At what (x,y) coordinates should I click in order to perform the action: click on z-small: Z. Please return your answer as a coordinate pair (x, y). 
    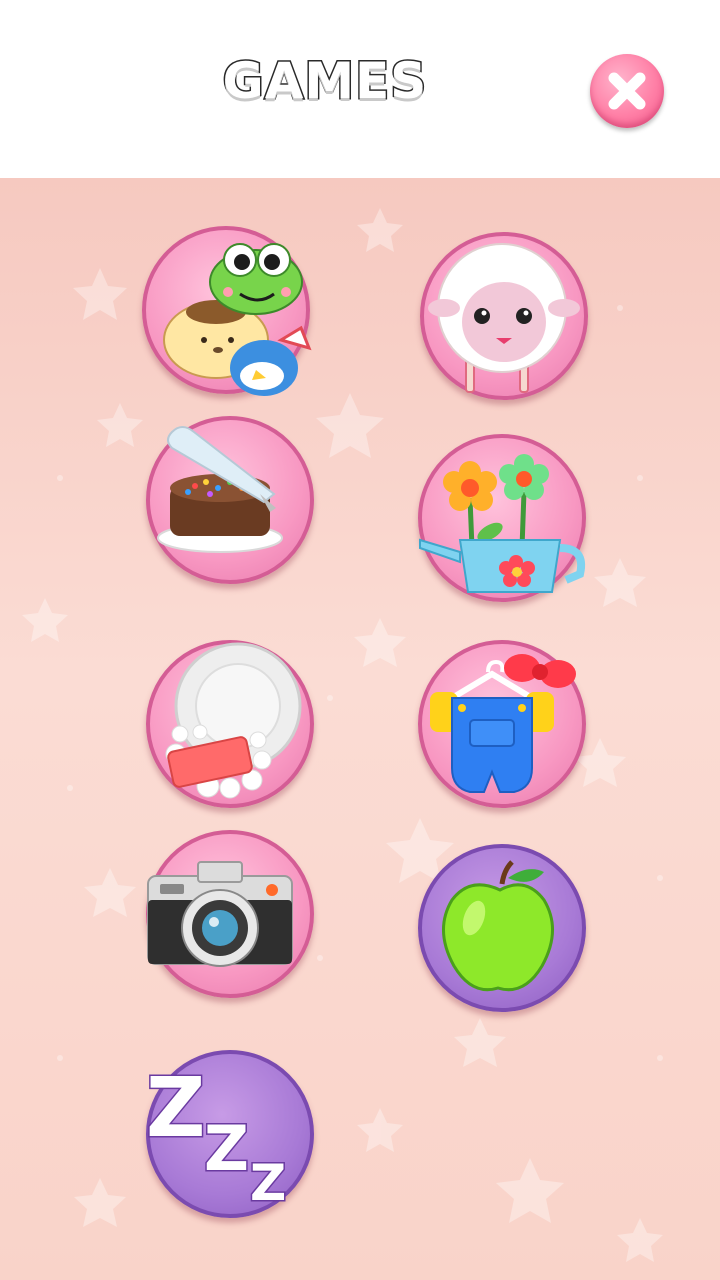
    Looking at the image, I should click on (268, 1183).